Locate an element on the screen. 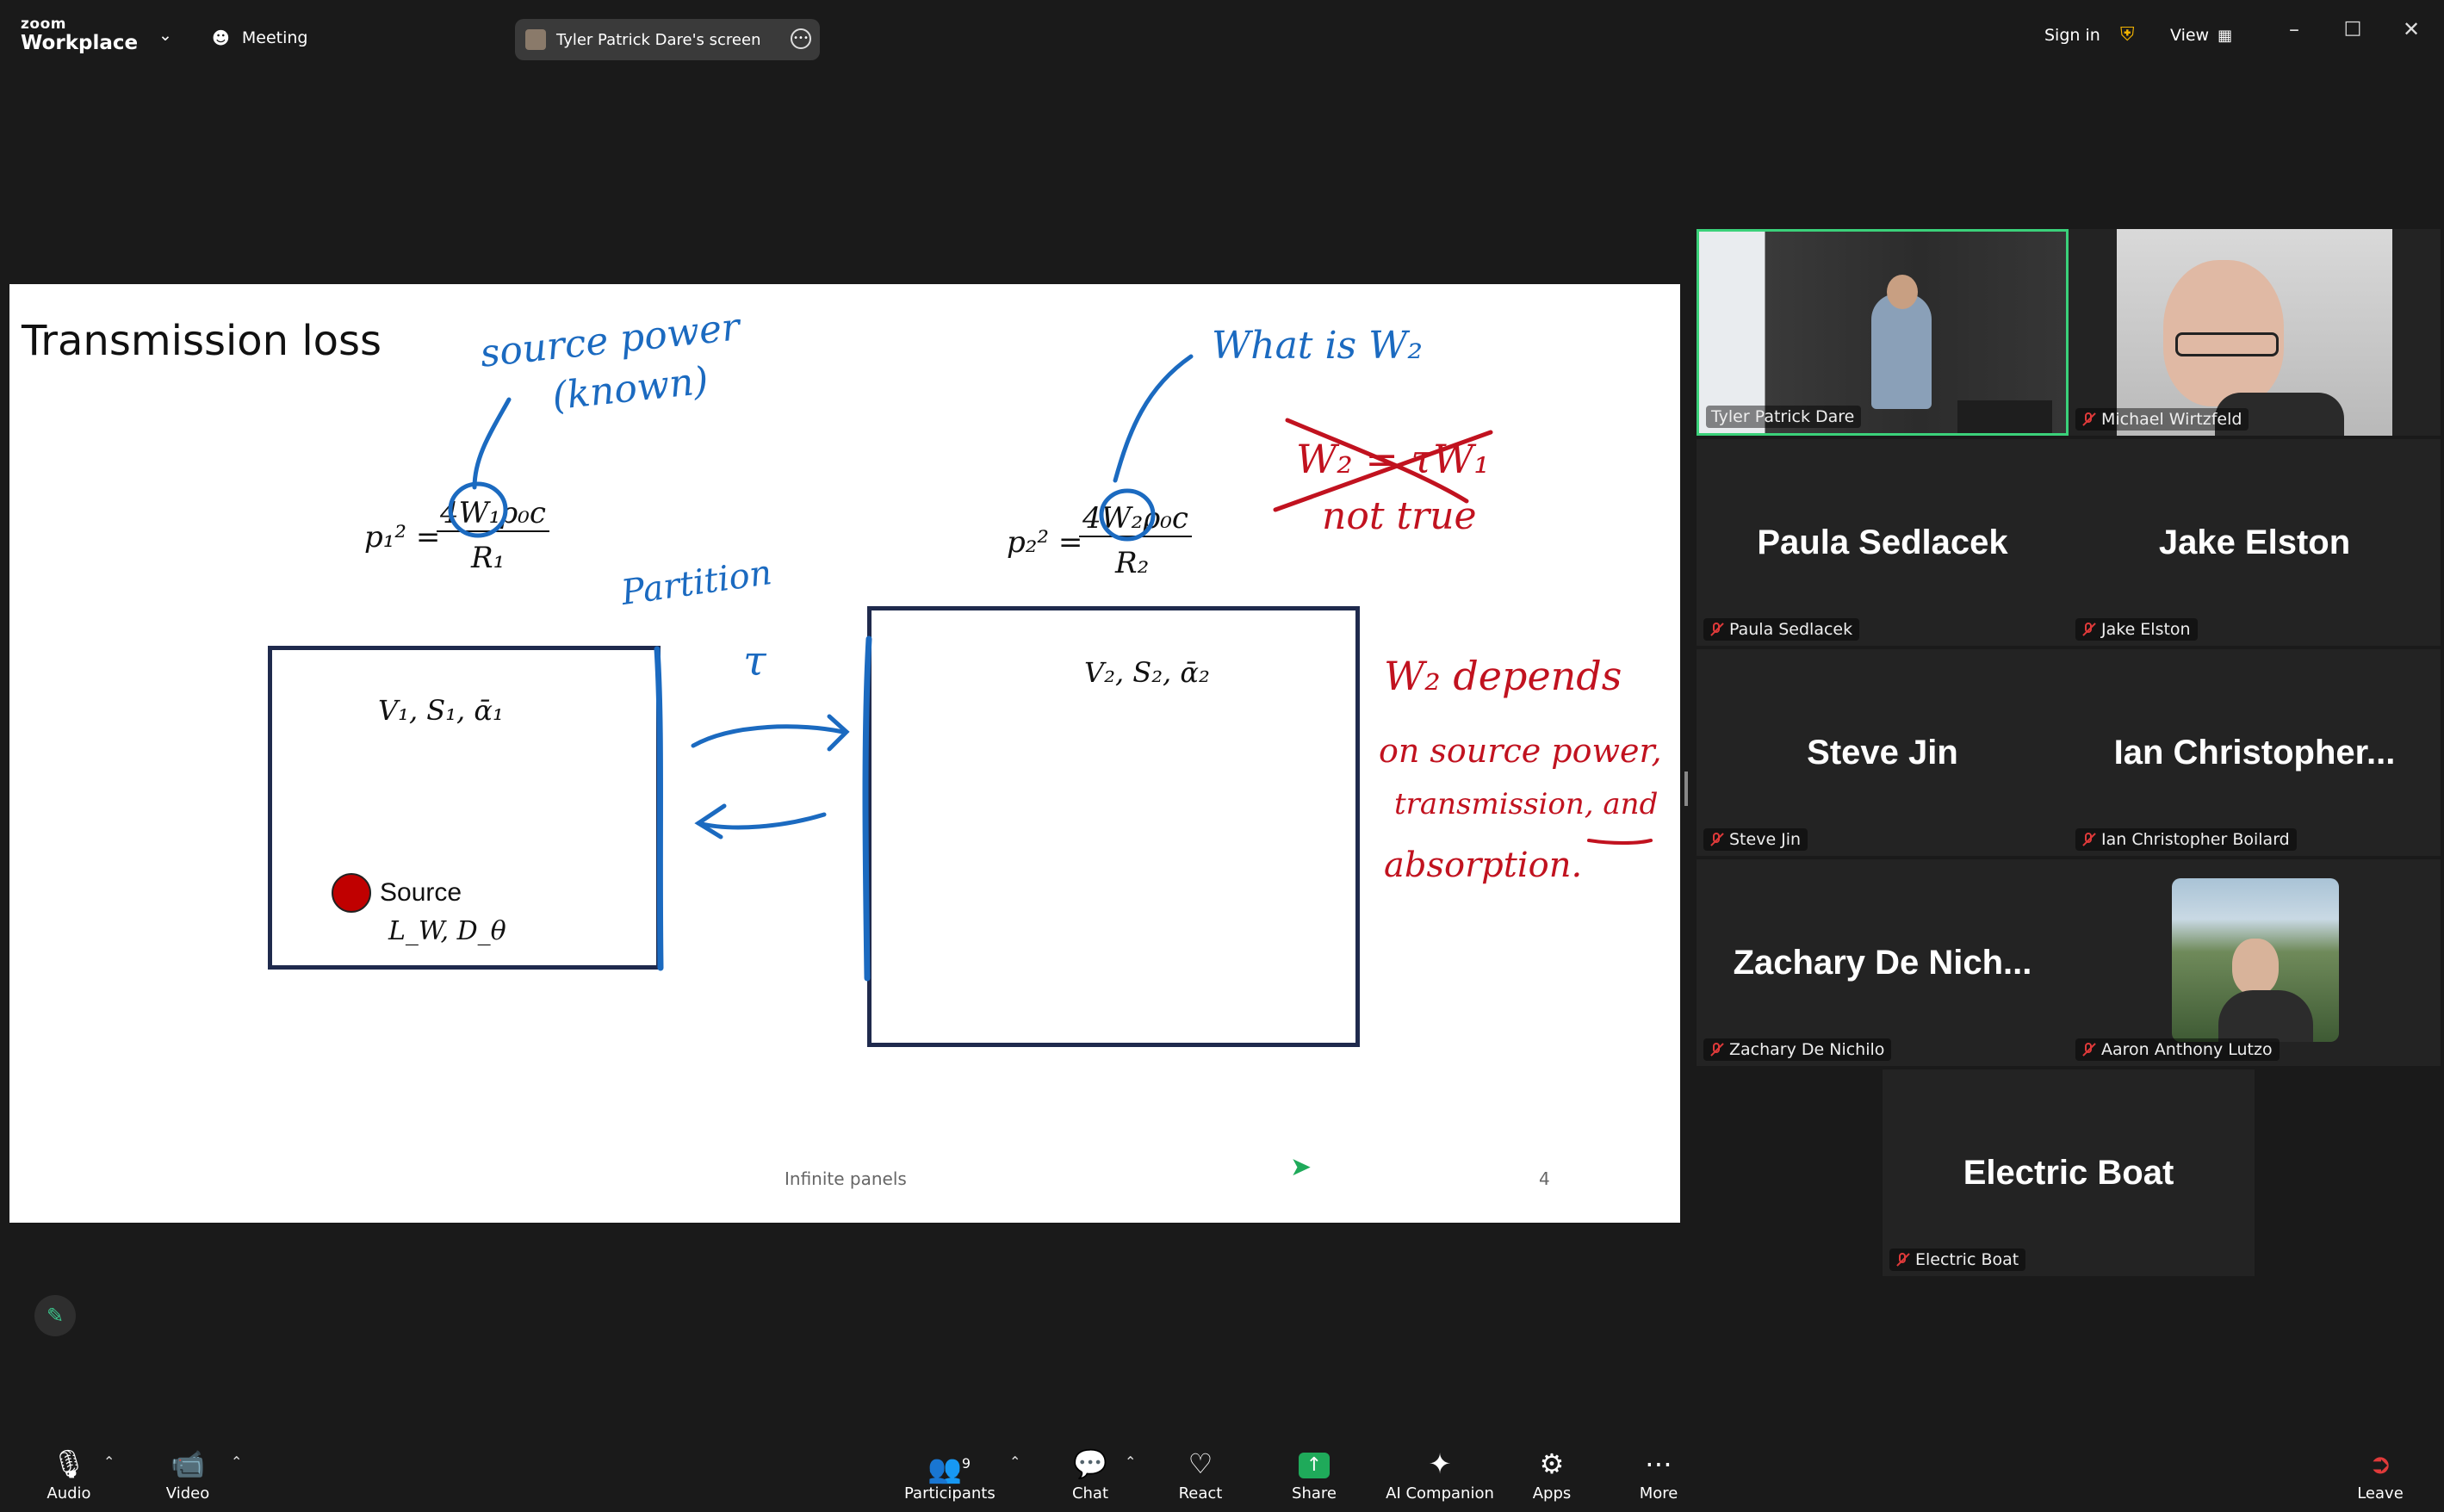 The width and height of the screenshot is (2444, 1512). participant-name: Steve Jin is located at coordinates (1765, 839).